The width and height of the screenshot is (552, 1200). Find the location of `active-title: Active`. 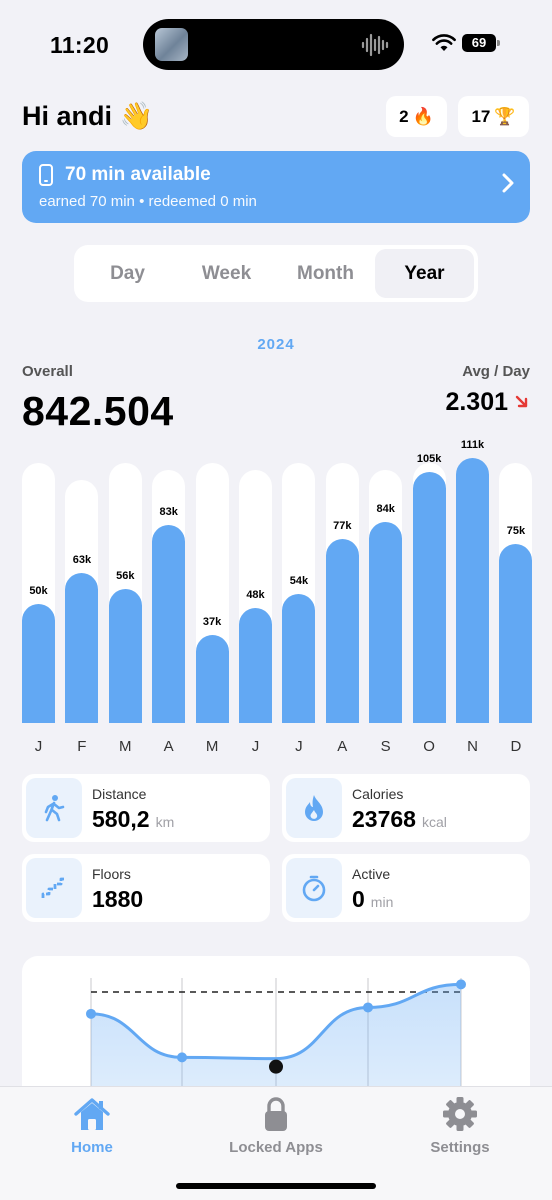

active-title: Active is located at coordinates (371, 874).